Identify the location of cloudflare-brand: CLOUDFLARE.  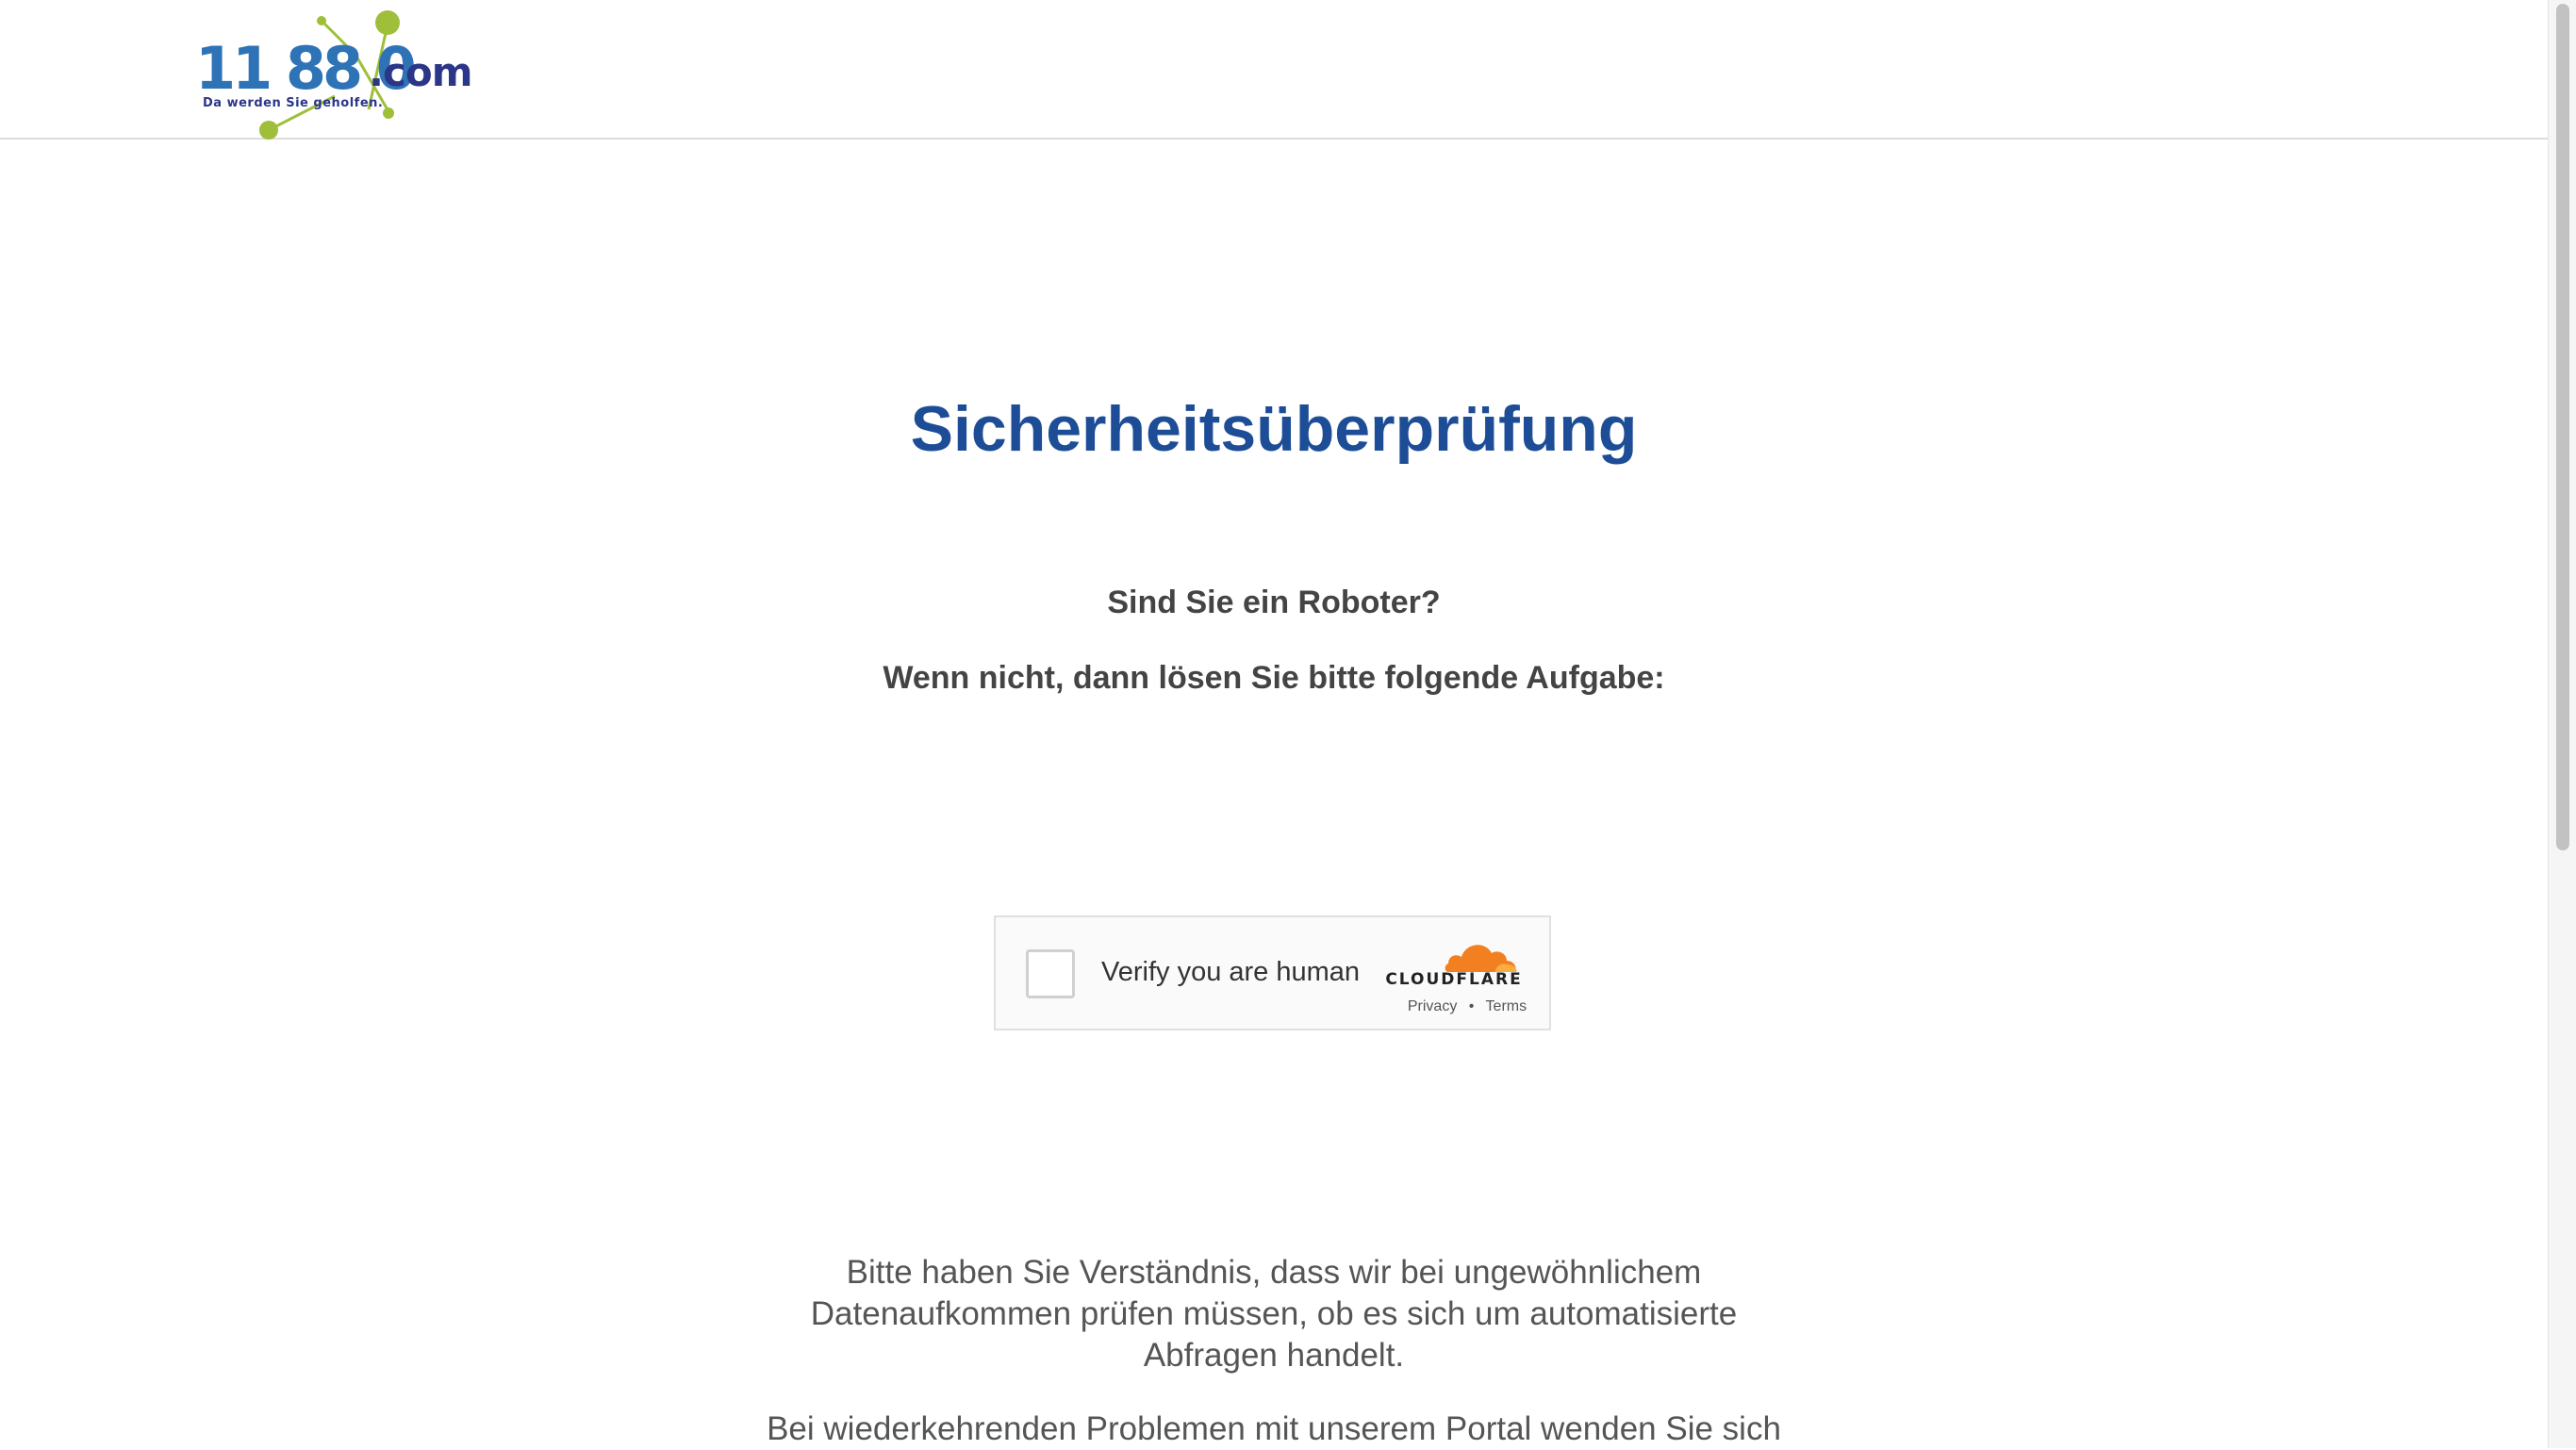
(1454, 979).